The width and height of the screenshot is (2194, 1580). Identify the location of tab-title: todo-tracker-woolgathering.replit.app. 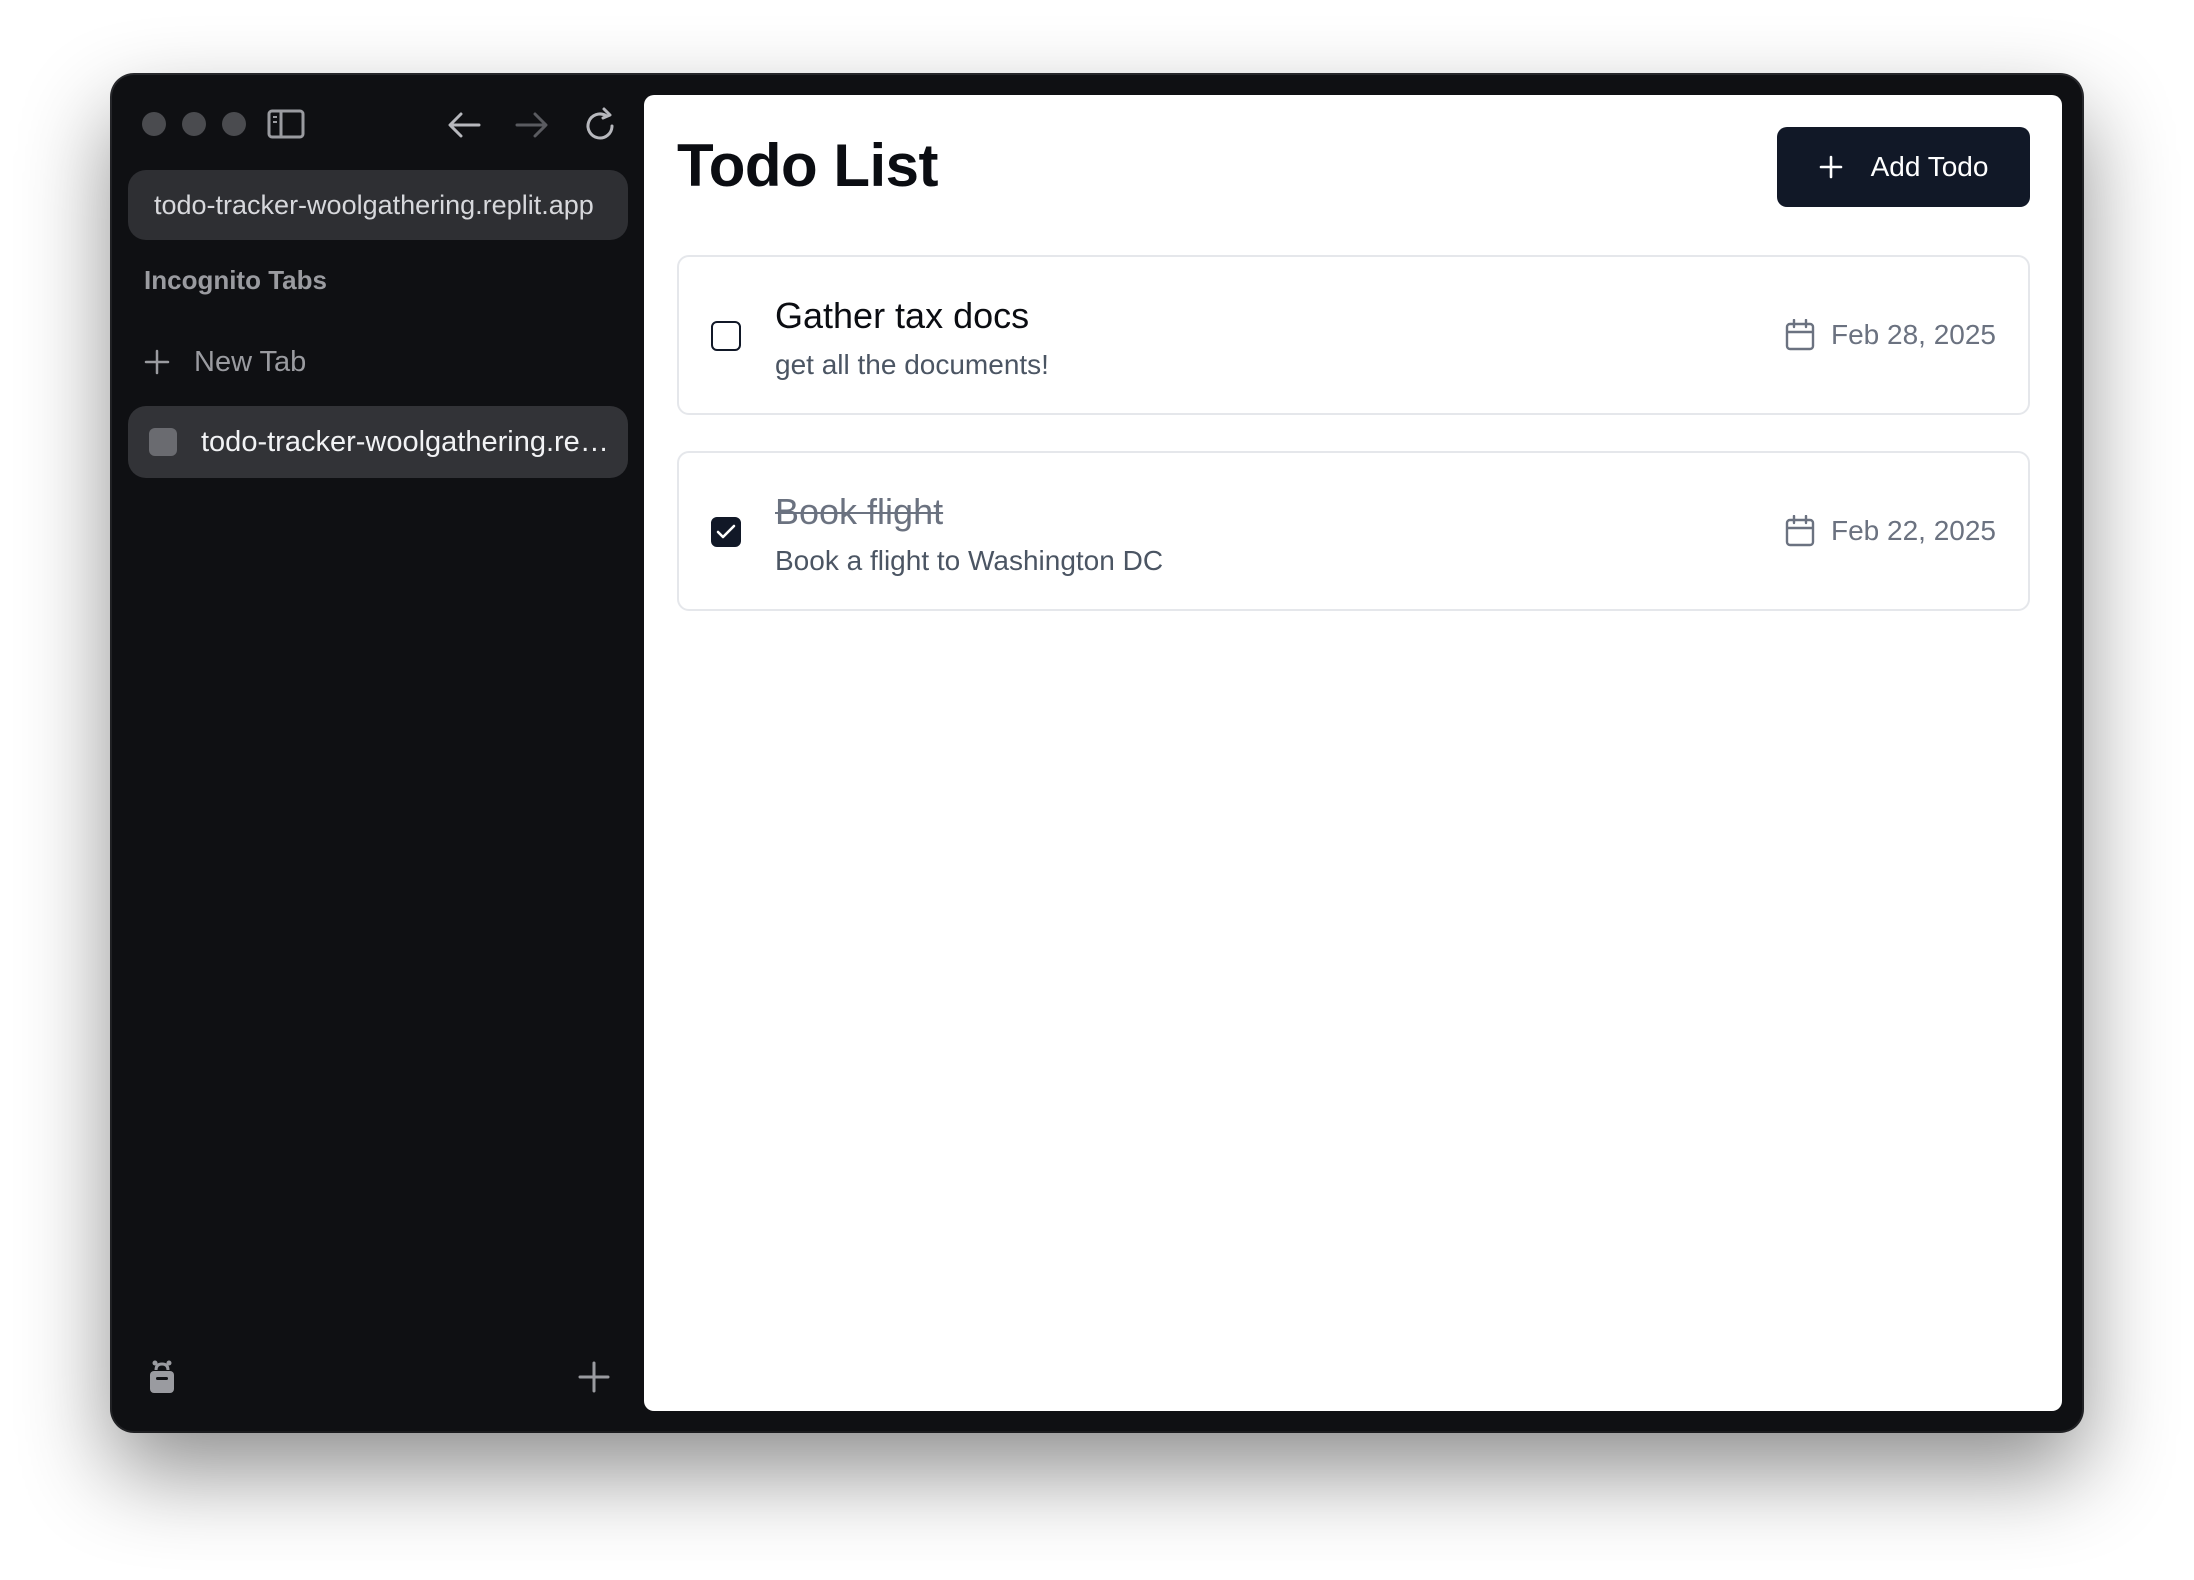
(406, 441).